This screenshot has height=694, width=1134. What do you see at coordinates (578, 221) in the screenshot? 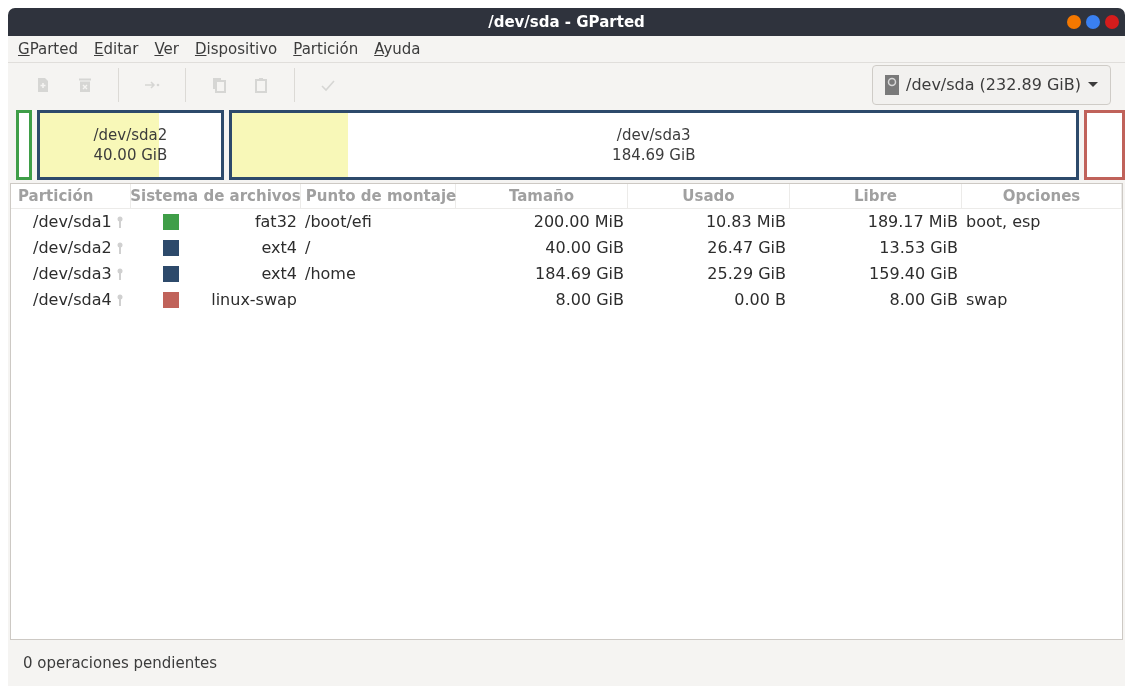
I see `table-cell: 200.00 MiB` at bounding box center [578, 221].